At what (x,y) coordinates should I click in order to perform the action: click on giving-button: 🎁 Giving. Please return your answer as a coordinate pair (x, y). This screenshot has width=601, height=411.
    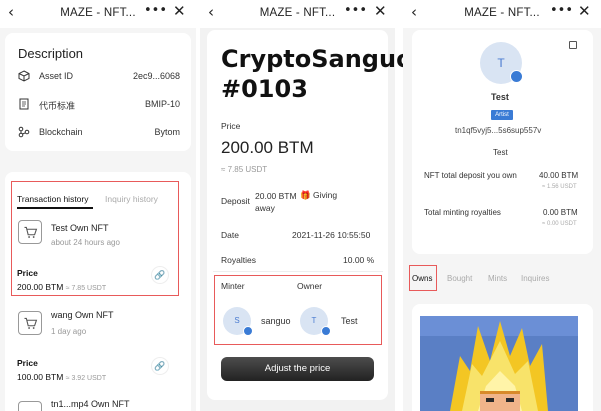
    Looking at the image, I should click on (328, 197).